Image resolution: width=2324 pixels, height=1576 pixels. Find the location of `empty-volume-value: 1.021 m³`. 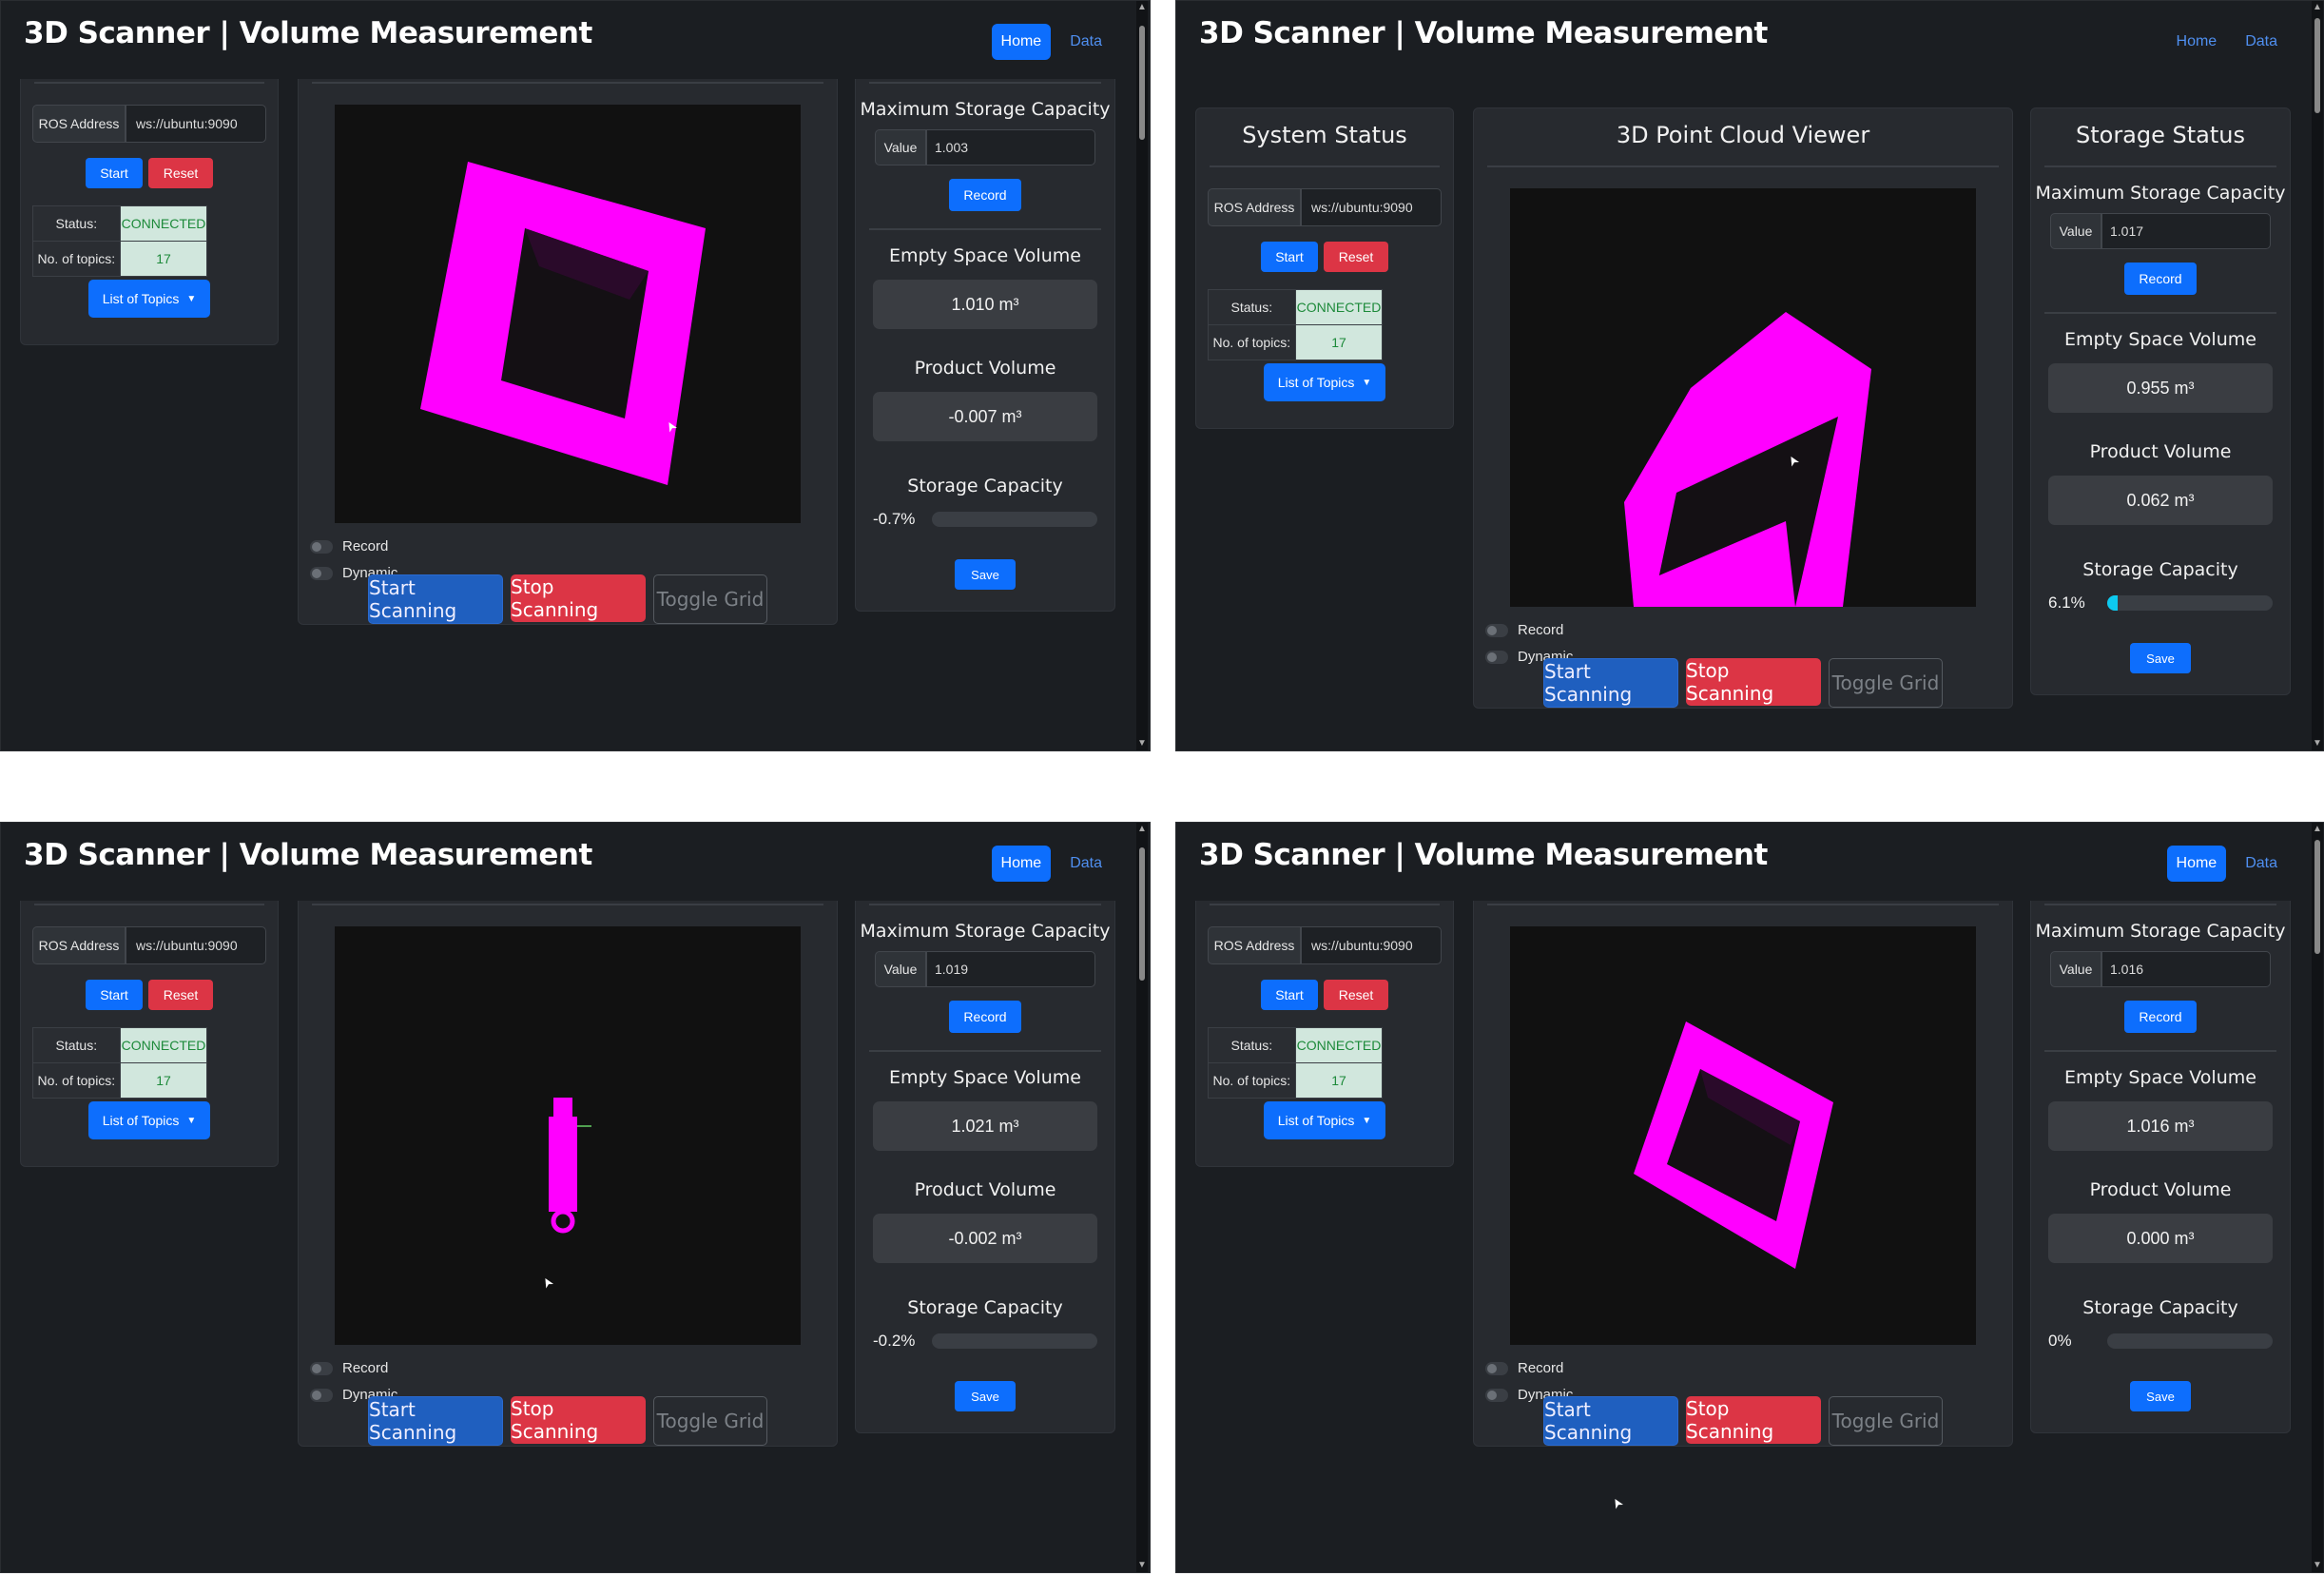

empty-volume-value: 1.021 m³ is located at coordinates (985, 1126).